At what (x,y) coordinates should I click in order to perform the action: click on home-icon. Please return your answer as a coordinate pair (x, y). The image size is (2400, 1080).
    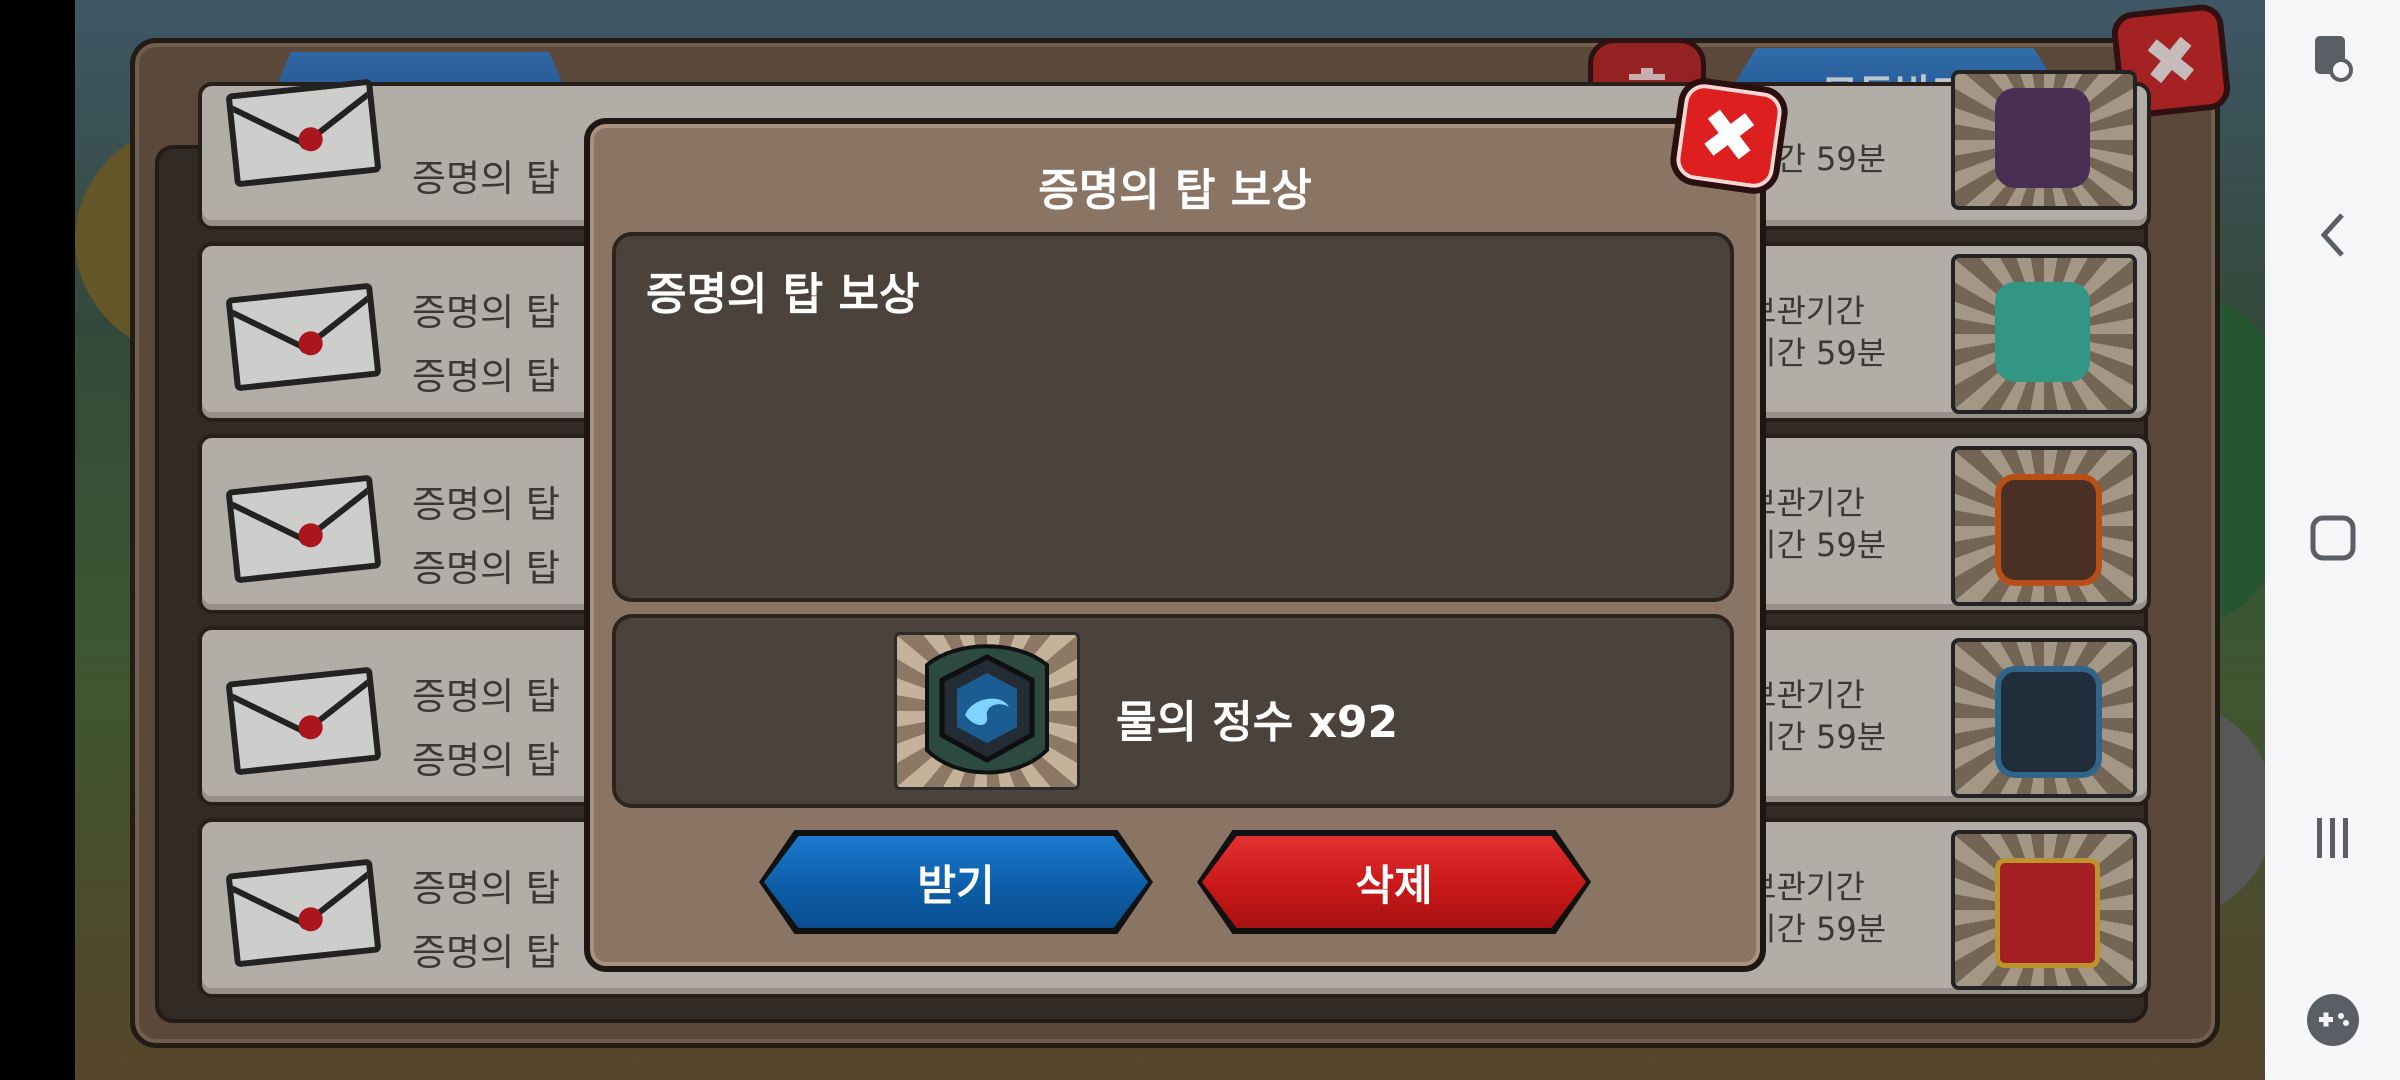
    Looking at the image, I should click on (2332, 540).